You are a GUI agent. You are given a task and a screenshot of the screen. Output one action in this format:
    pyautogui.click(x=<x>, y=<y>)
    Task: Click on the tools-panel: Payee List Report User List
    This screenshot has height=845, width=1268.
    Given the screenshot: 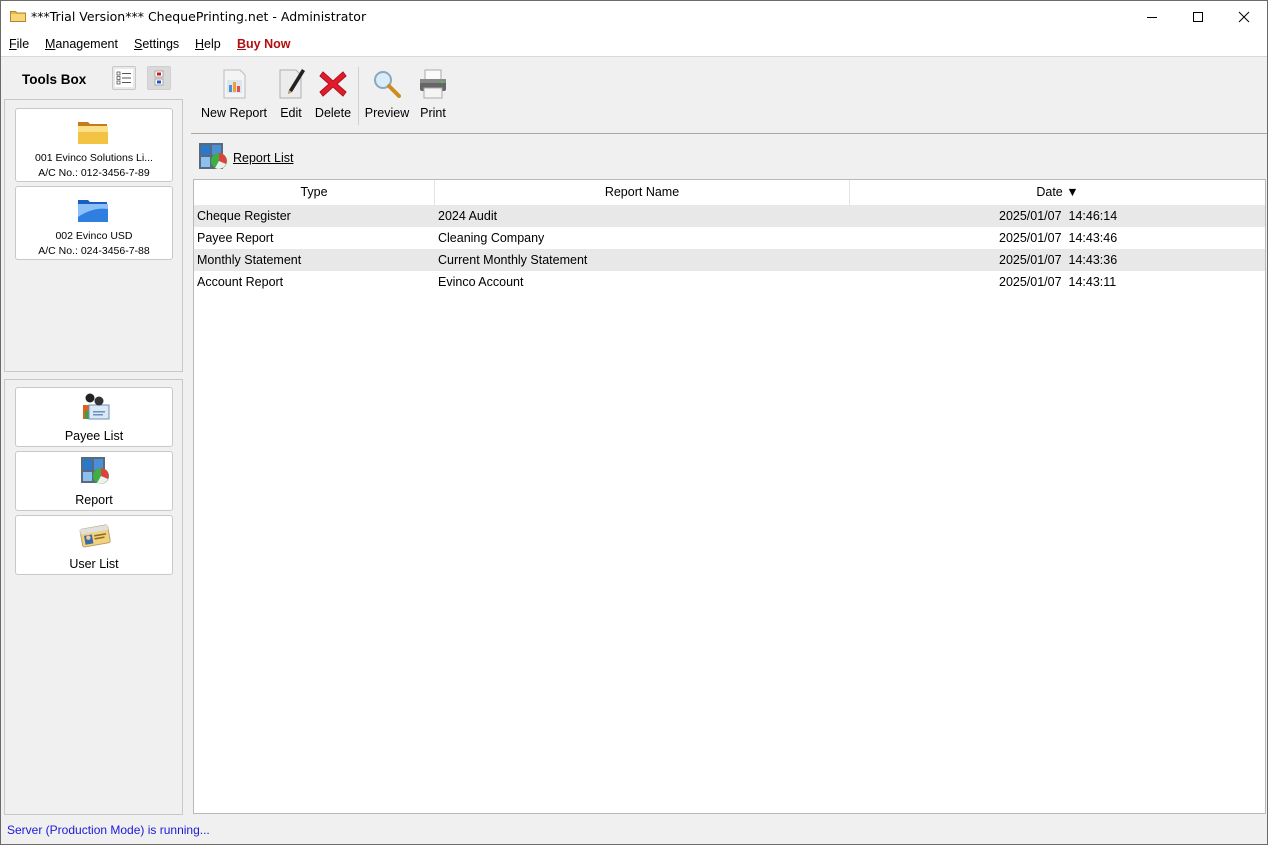 What is the action you would take?
    pyautogui.click(x=93, y=597)
    